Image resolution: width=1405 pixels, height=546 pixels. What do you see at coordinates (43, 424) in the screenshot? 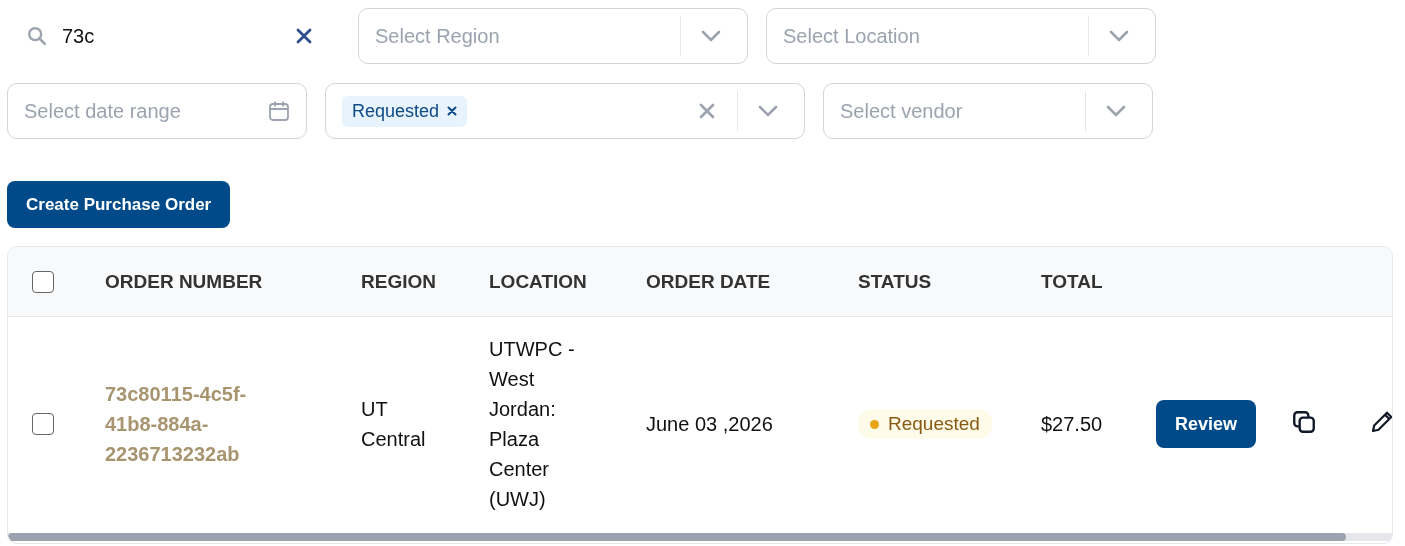
I see `row-checkbox` at bounding box center [43, 424].